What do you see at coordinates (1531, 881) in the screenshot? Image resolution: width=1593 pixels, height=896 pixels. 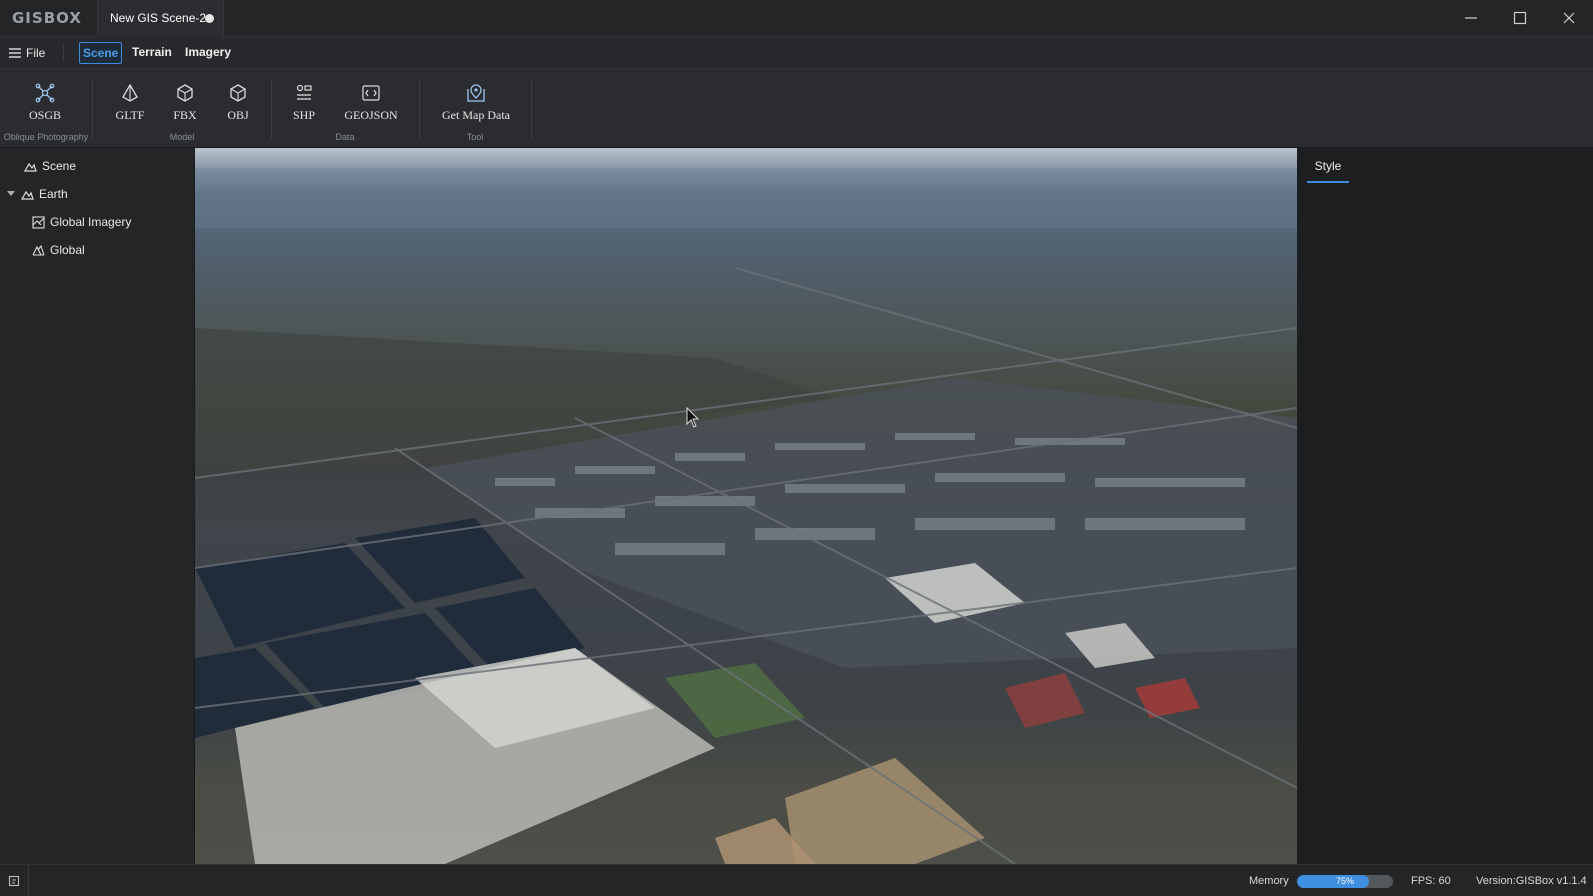 I see `version-label: Version:GISBox v1.1.4` at bounding box center [1531, 881].